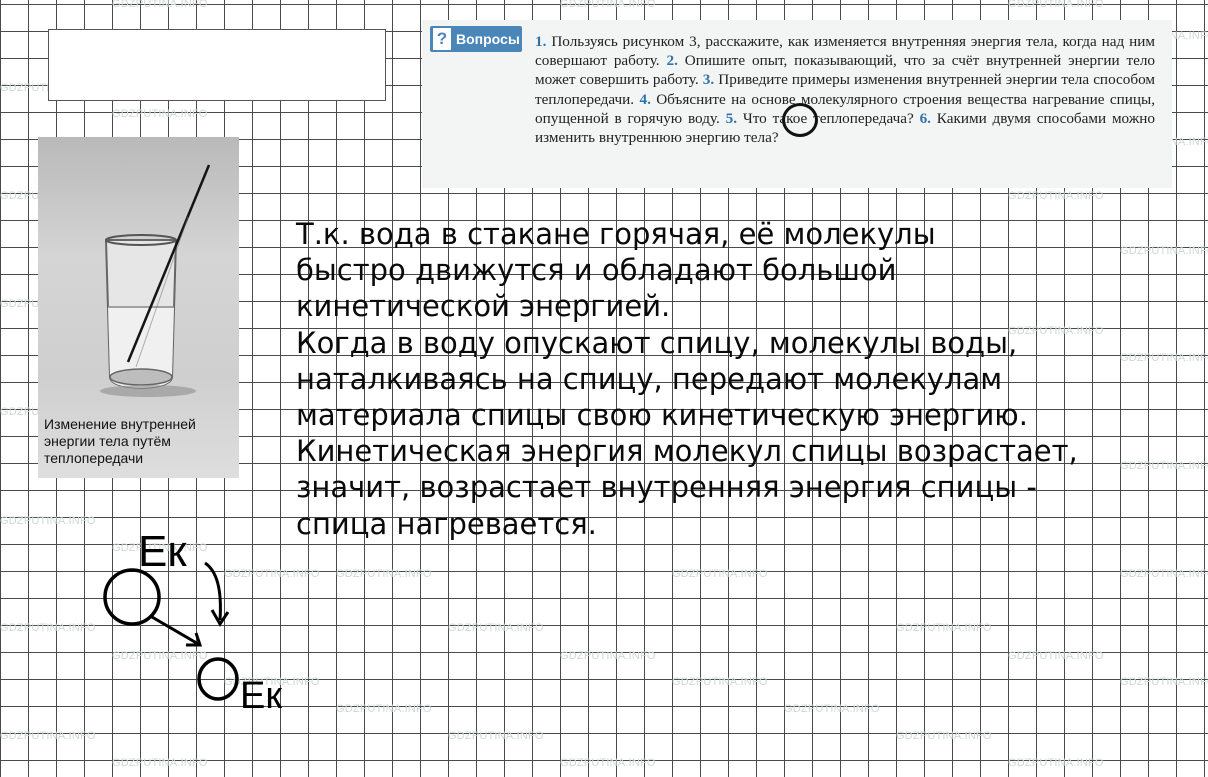 The height and width of the screenshot is (777, 1208). What do you see at coordinates (176, 631) in the screenshot?
I see `sketch-arrow-diagonal` at bounding box center [176, 631].